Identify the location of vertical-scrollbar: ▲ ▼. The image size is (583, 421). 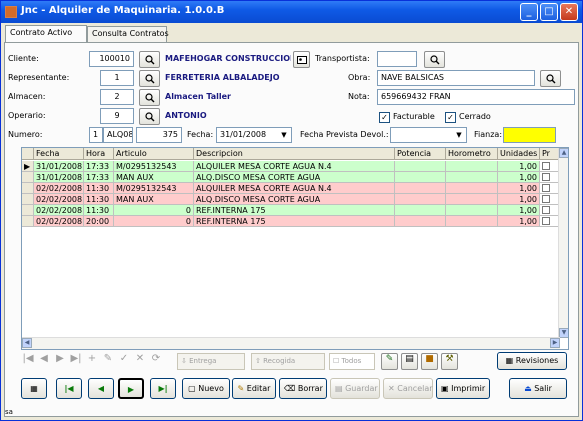
(563, 243).